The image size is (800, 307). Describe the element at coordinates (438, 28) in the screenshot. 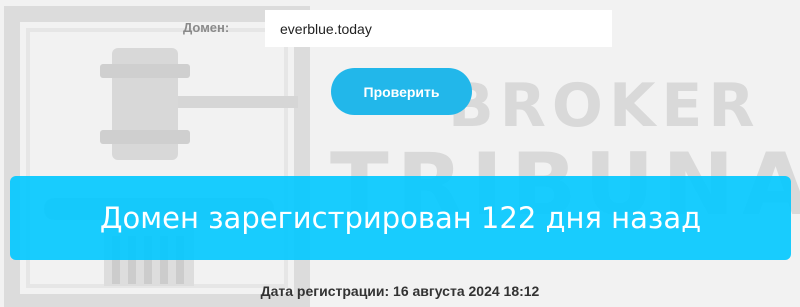

I see `domain-input` at that location.